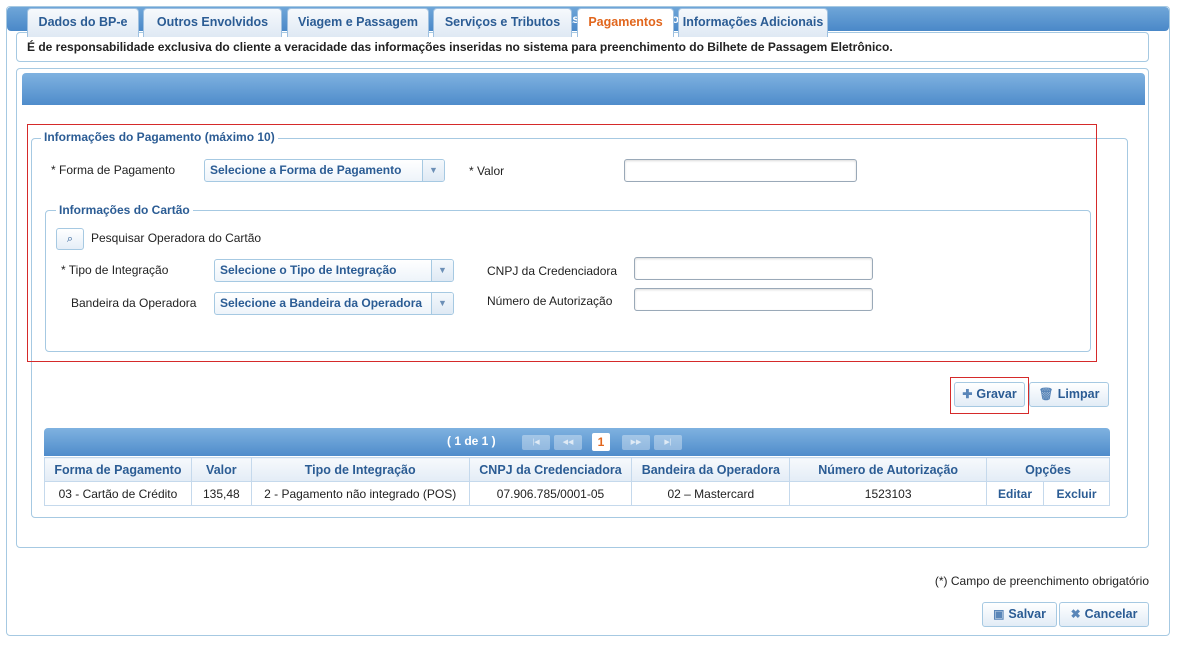 Image resolution: width=1184 pixels, height=664 pixels. What do you see at coordinates (711, 469) in the screenshot?
I see `col-bandeira: Bandeira da Operadora` at bounding box center [711, 469].